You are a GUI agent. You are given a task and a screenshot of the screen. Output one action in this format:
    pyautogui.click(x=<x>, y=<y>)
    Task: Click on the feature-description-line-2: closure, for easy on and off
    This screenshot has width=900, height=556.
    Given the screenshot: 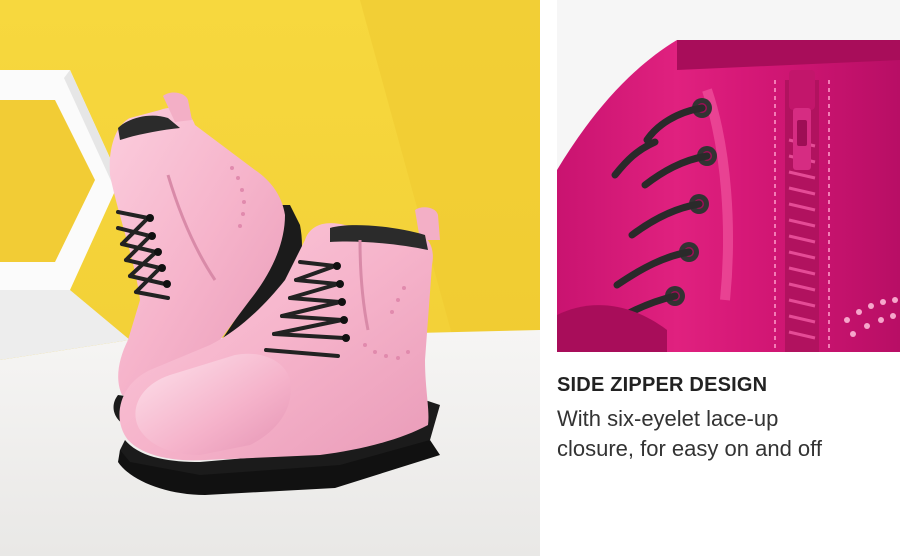 What is the action you would take?
    pyautogui.click(x=689, y=448)
    